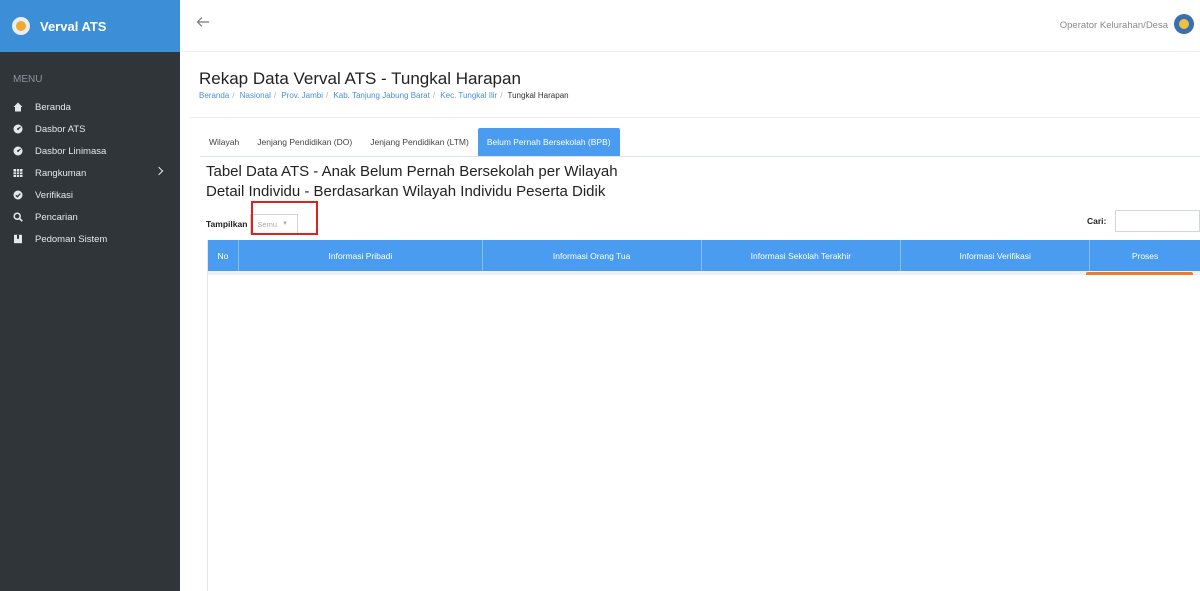  I want to click on column-header-informasi-orang-tua: Informasi Orang Tua, so click(592, 255).